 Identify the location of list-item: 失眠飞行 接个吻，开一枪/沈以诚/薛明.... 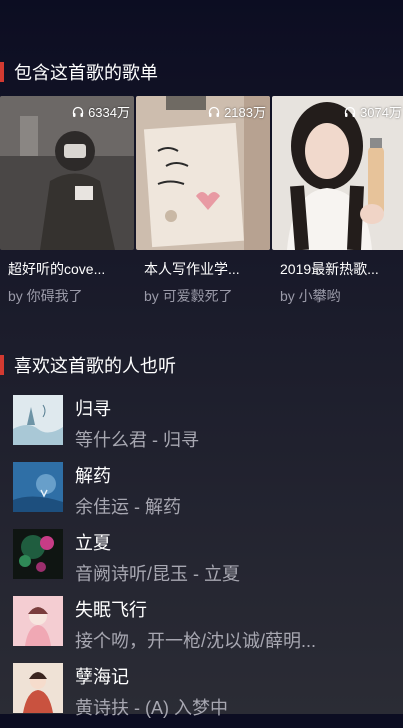
(201, 627).